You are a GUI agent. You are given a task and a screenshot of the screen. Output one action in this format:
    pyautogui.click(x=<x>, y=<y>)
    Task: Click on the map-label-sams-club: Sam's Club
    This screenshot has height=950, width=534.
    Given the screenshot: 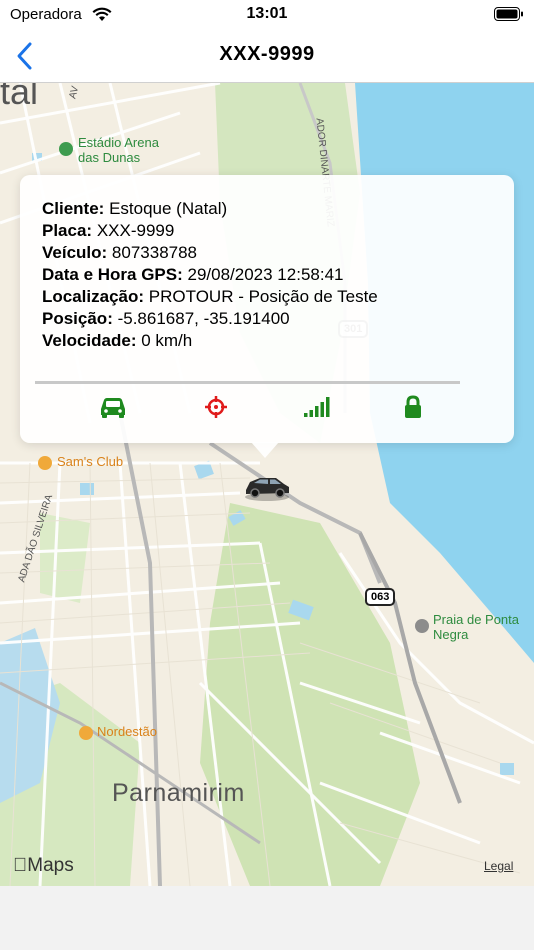 What is the action you would take?
    pyautogui.click(x=90, y=461)
    